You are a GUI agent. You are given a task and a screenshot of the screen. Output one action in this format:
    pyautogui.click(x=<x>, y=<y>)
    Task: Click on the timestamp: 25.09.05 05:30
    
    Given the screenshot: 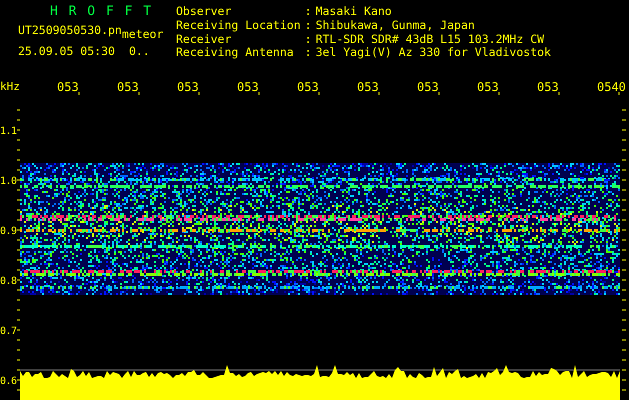 What is the action you would take?
    pyautogui.click(x=66, y=51)
    